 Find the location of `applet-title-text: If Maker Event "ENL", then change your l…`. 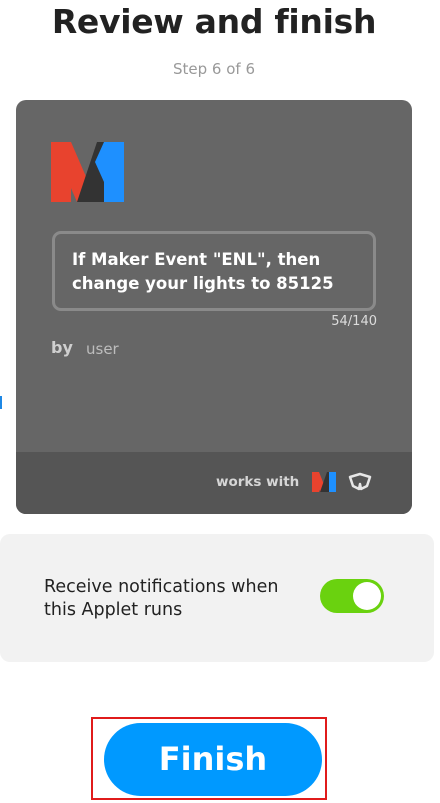

applet-title-text: If Maker Event "ENL", then change your l… is located at coordinates (203, 271).